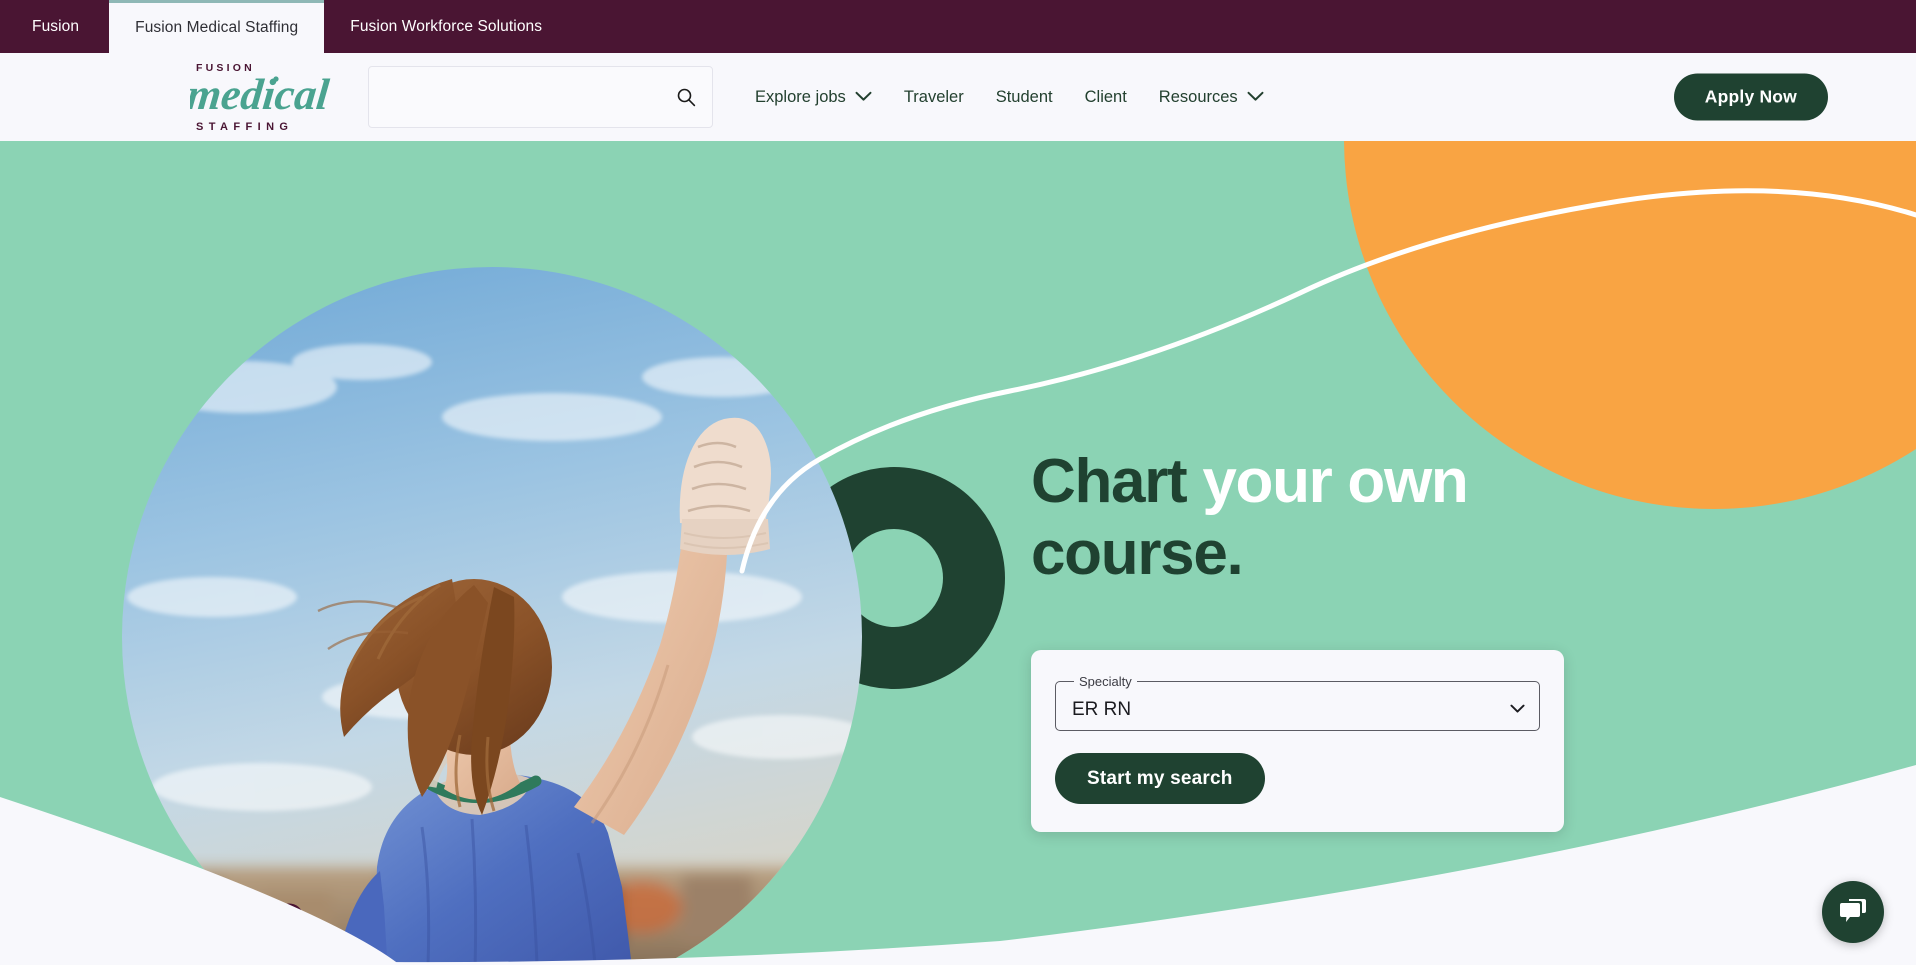  What do you see at coordinates (1137, 553) in the screenshot?
I see `headline-word-course: course.` at bounding box center [1137, 553].